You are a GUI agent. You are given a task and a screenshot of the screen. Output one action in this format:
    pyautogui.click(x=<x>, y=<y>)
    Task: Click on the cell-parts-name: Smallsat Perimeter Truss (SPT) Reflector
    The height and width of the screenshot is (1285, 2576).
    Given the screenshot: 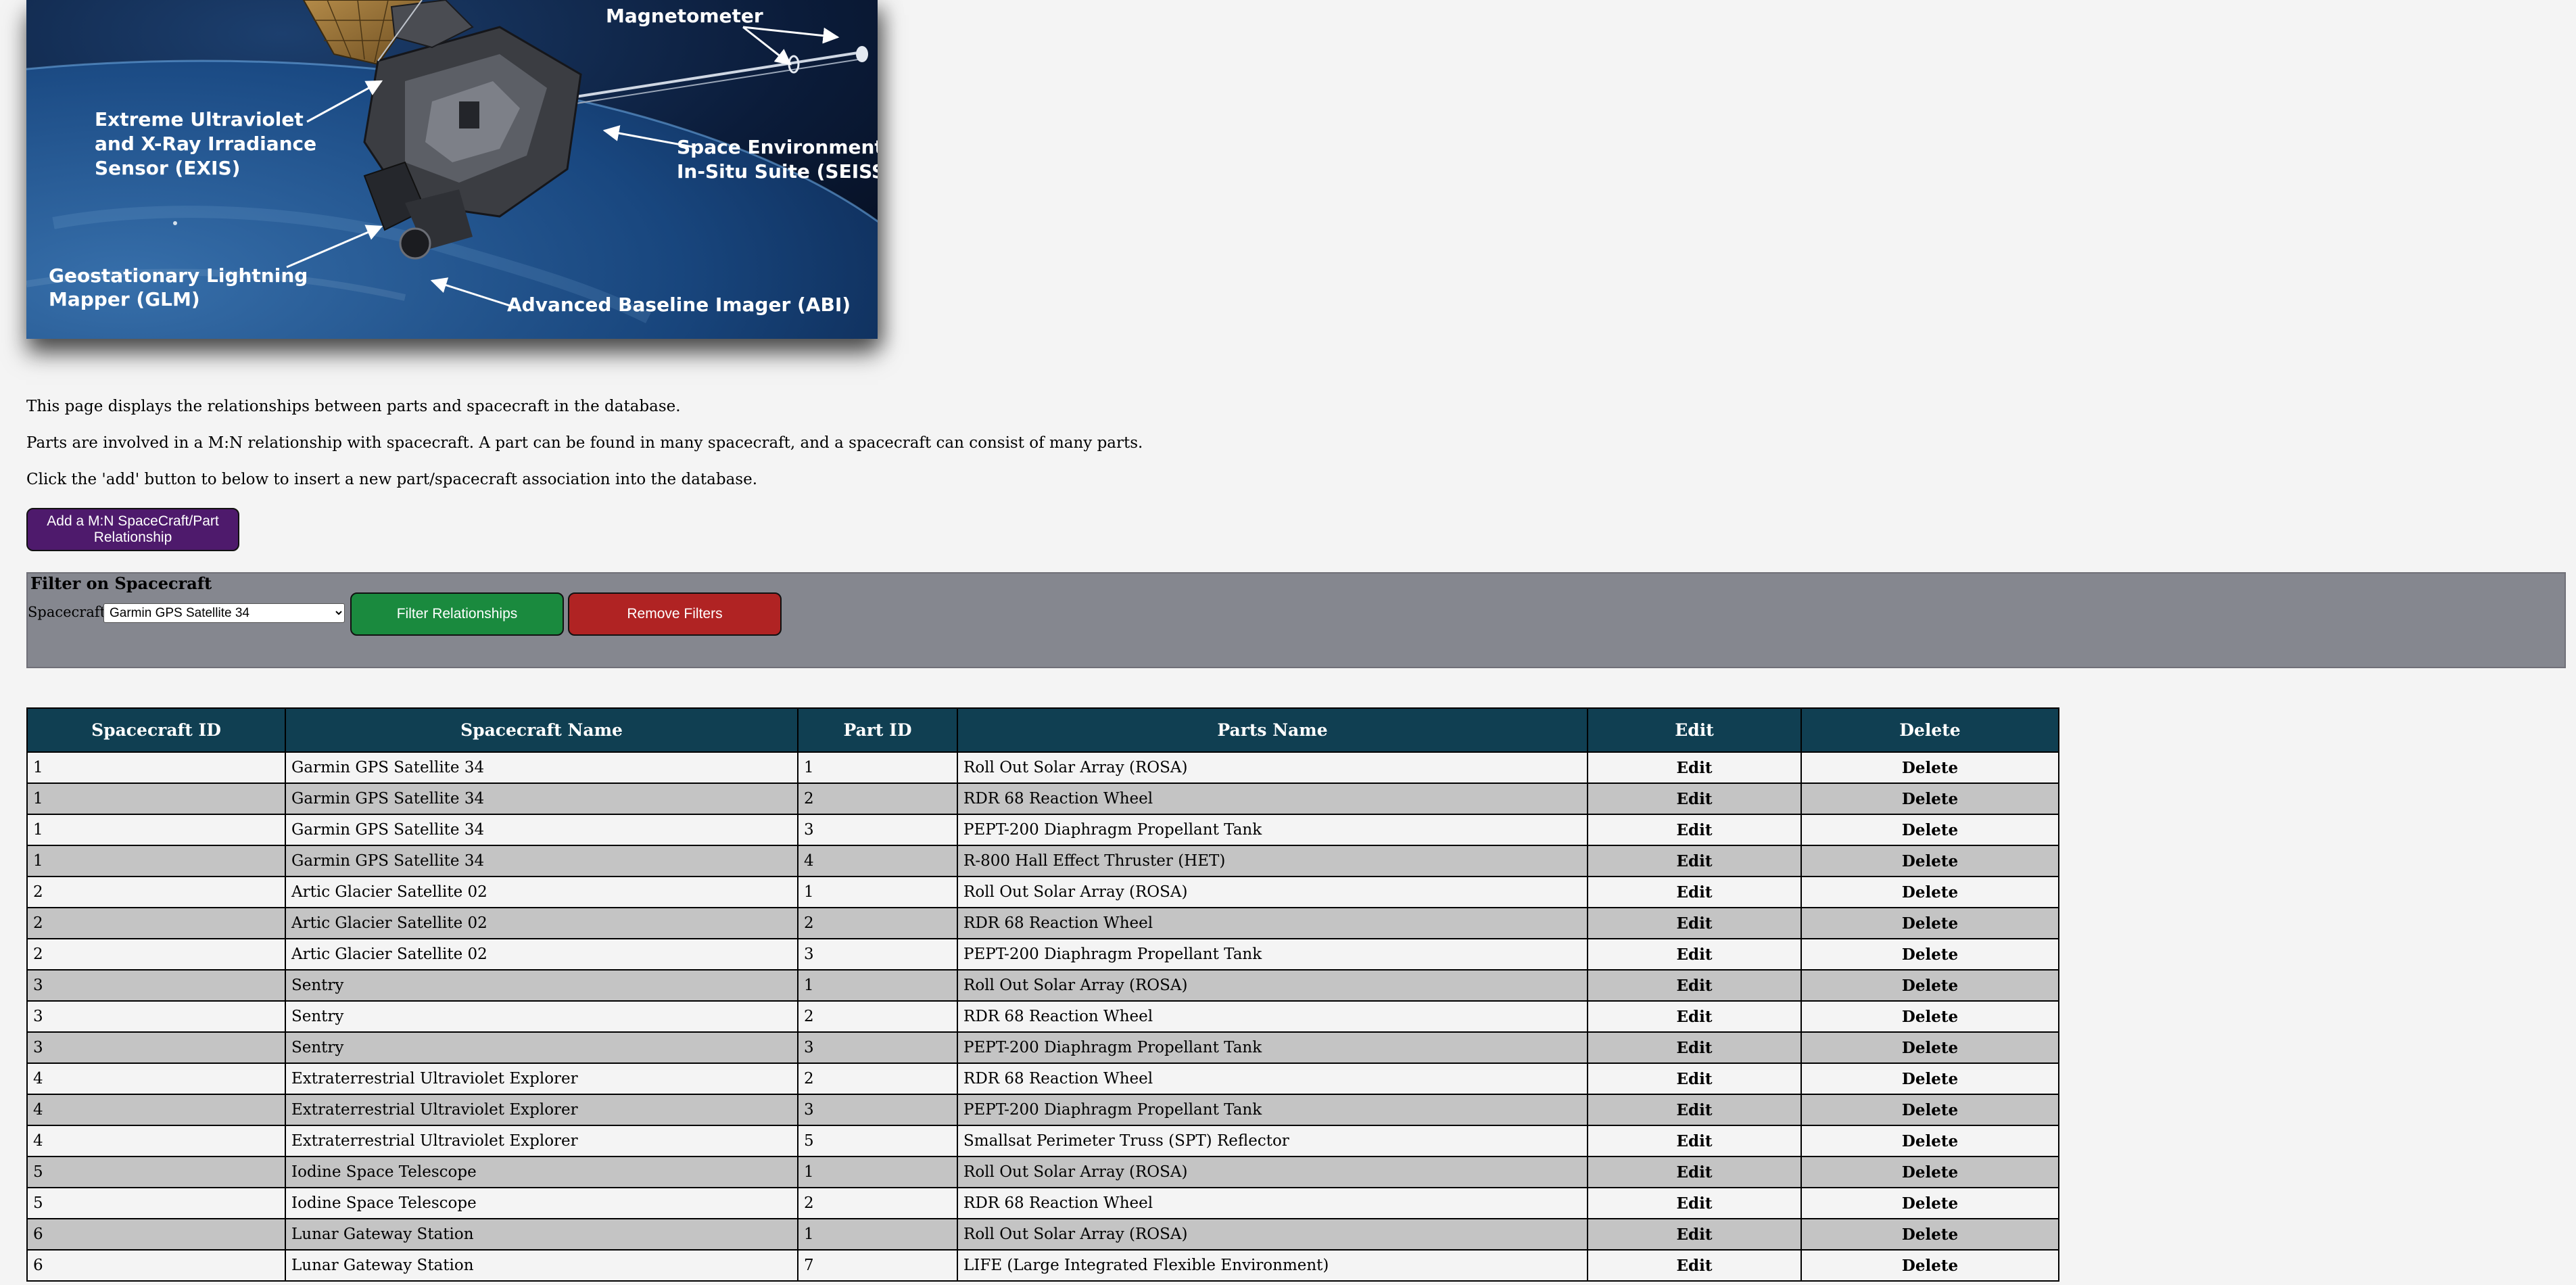 What is the action you would take?
    pyautogui.click(x=1272, y=1141)
    